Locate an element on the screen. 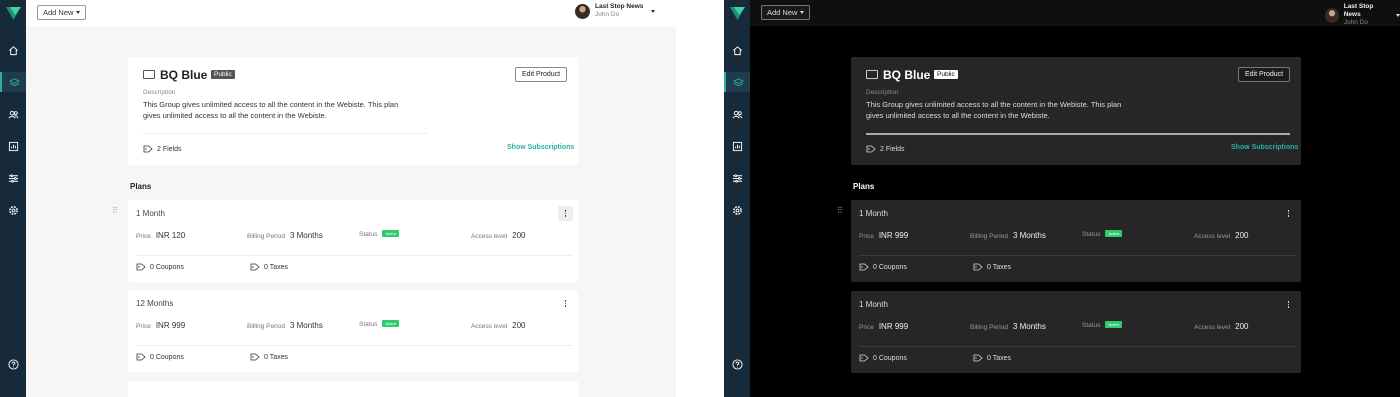 The width and height of the screenshot is (1400, 397). sliders-icon is located at coordinates (737, 178).